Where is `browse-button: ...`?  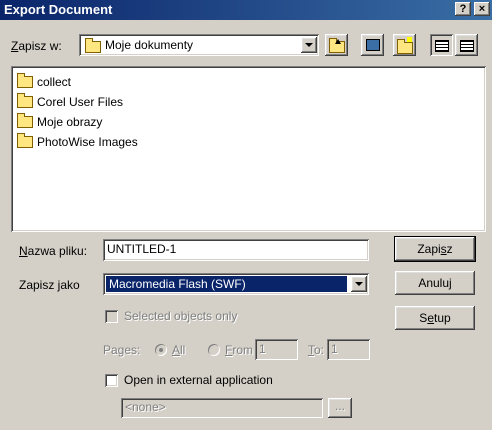 browse-button: ... is located at coordinates (340, 408).